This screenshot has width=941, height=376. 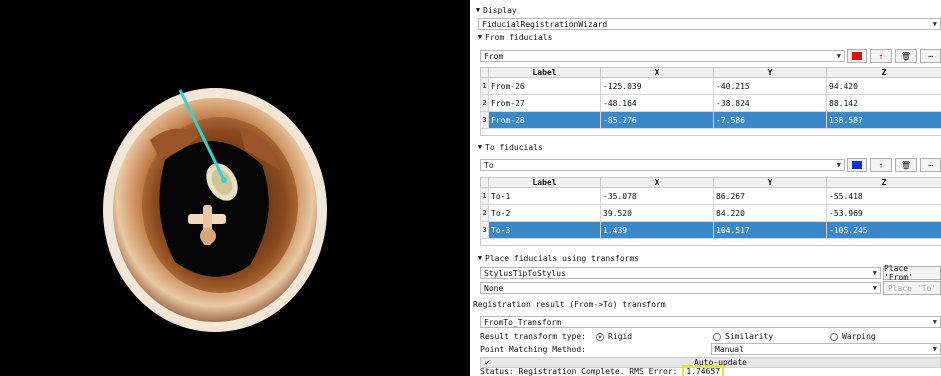 I want to click on cell-label: From-26, so click(x=544, y=86).